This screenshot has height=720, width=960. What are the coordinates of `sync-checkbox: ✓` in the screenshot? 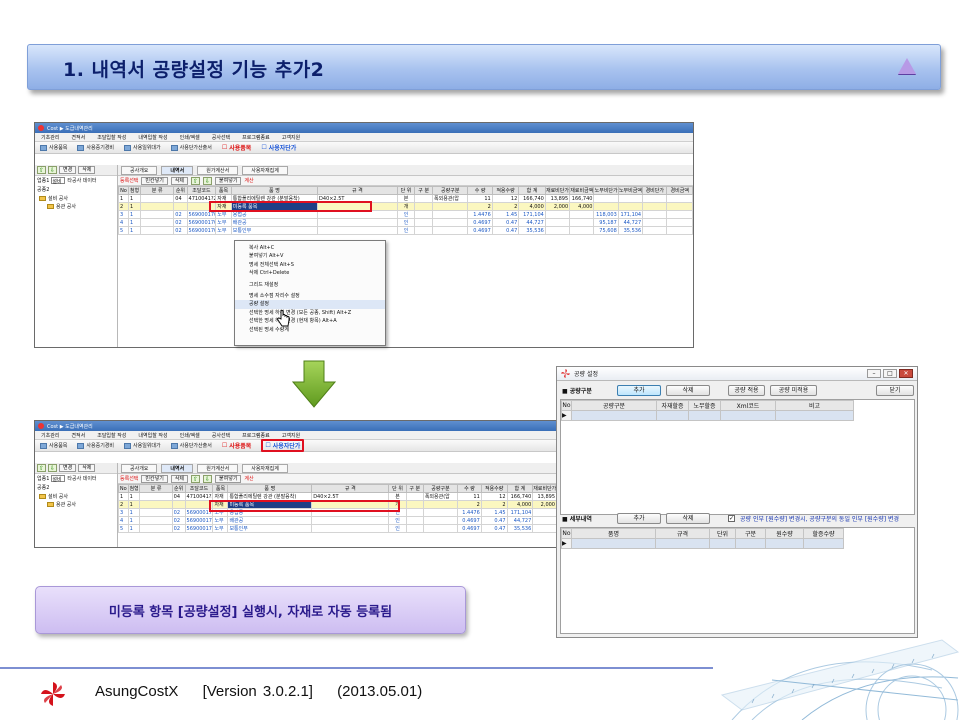 It's located at (731, 518).